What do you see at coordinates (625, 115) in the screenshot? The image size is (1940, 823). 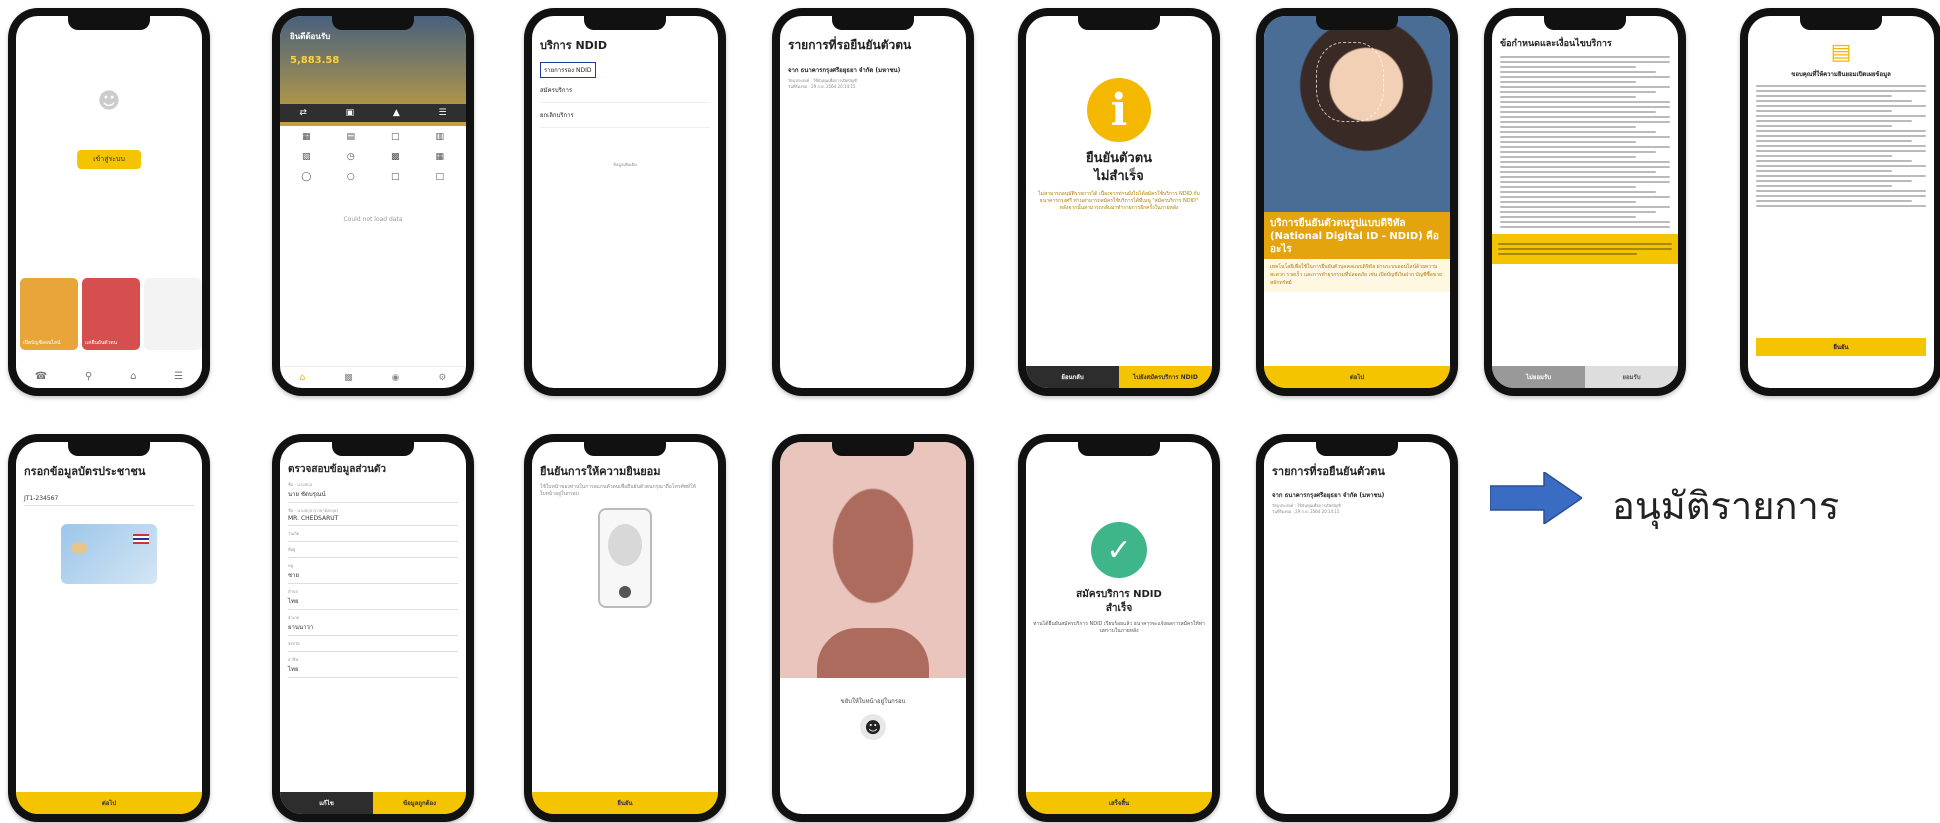 I see `menu-item-cancel: ยกเลิกบริการ` at bounding box center [625, 115].